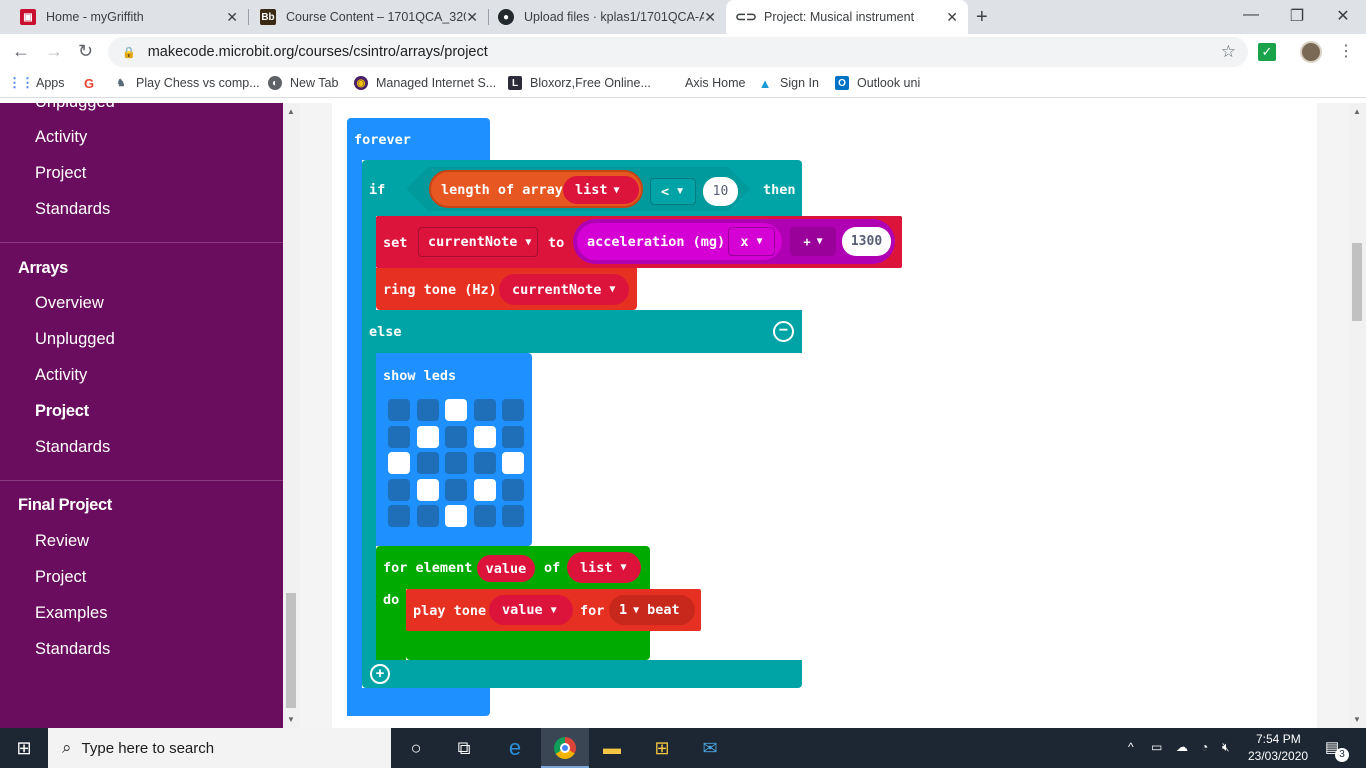 The height and width of the screenshot is (768, 1366). I want to click on sidebar-scrollbar: ▲ ▼, so click(291, 415).